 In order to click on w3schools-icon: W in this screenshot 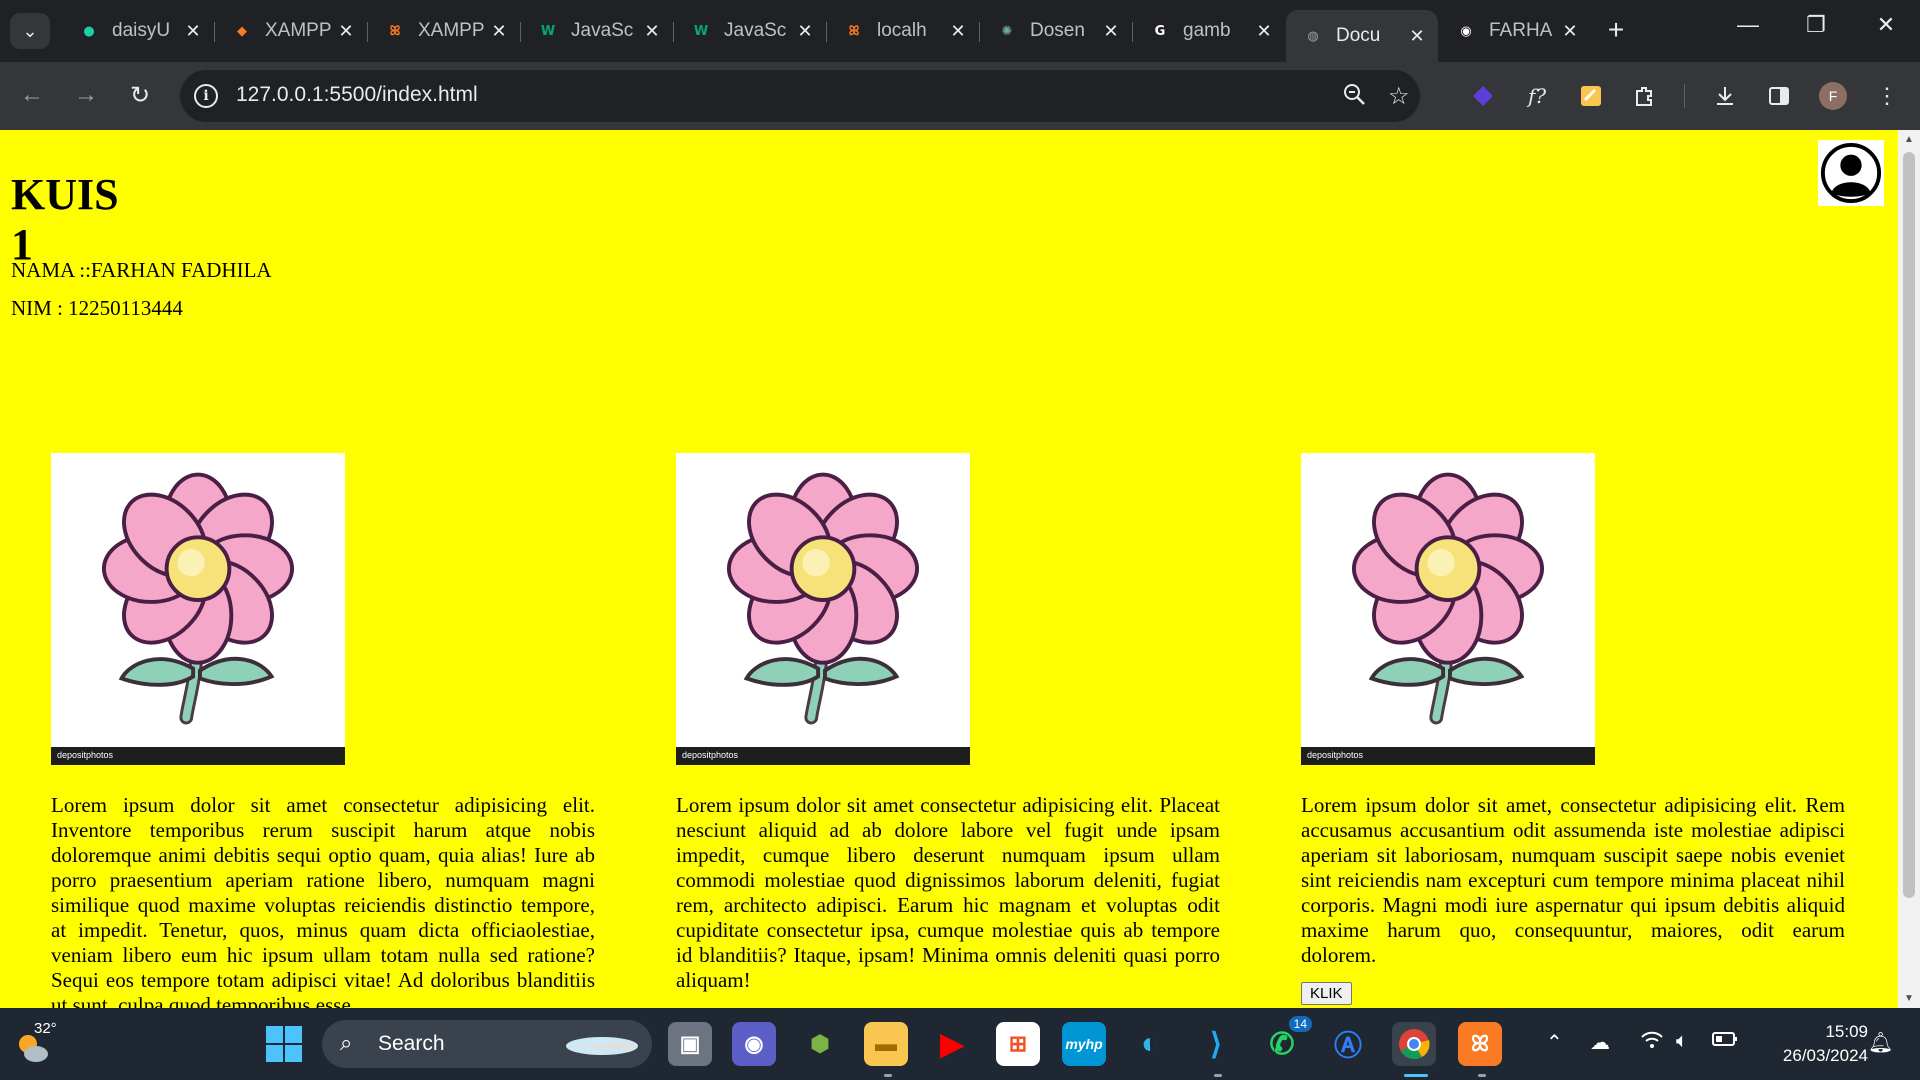, I will do `click(701, 31)`.